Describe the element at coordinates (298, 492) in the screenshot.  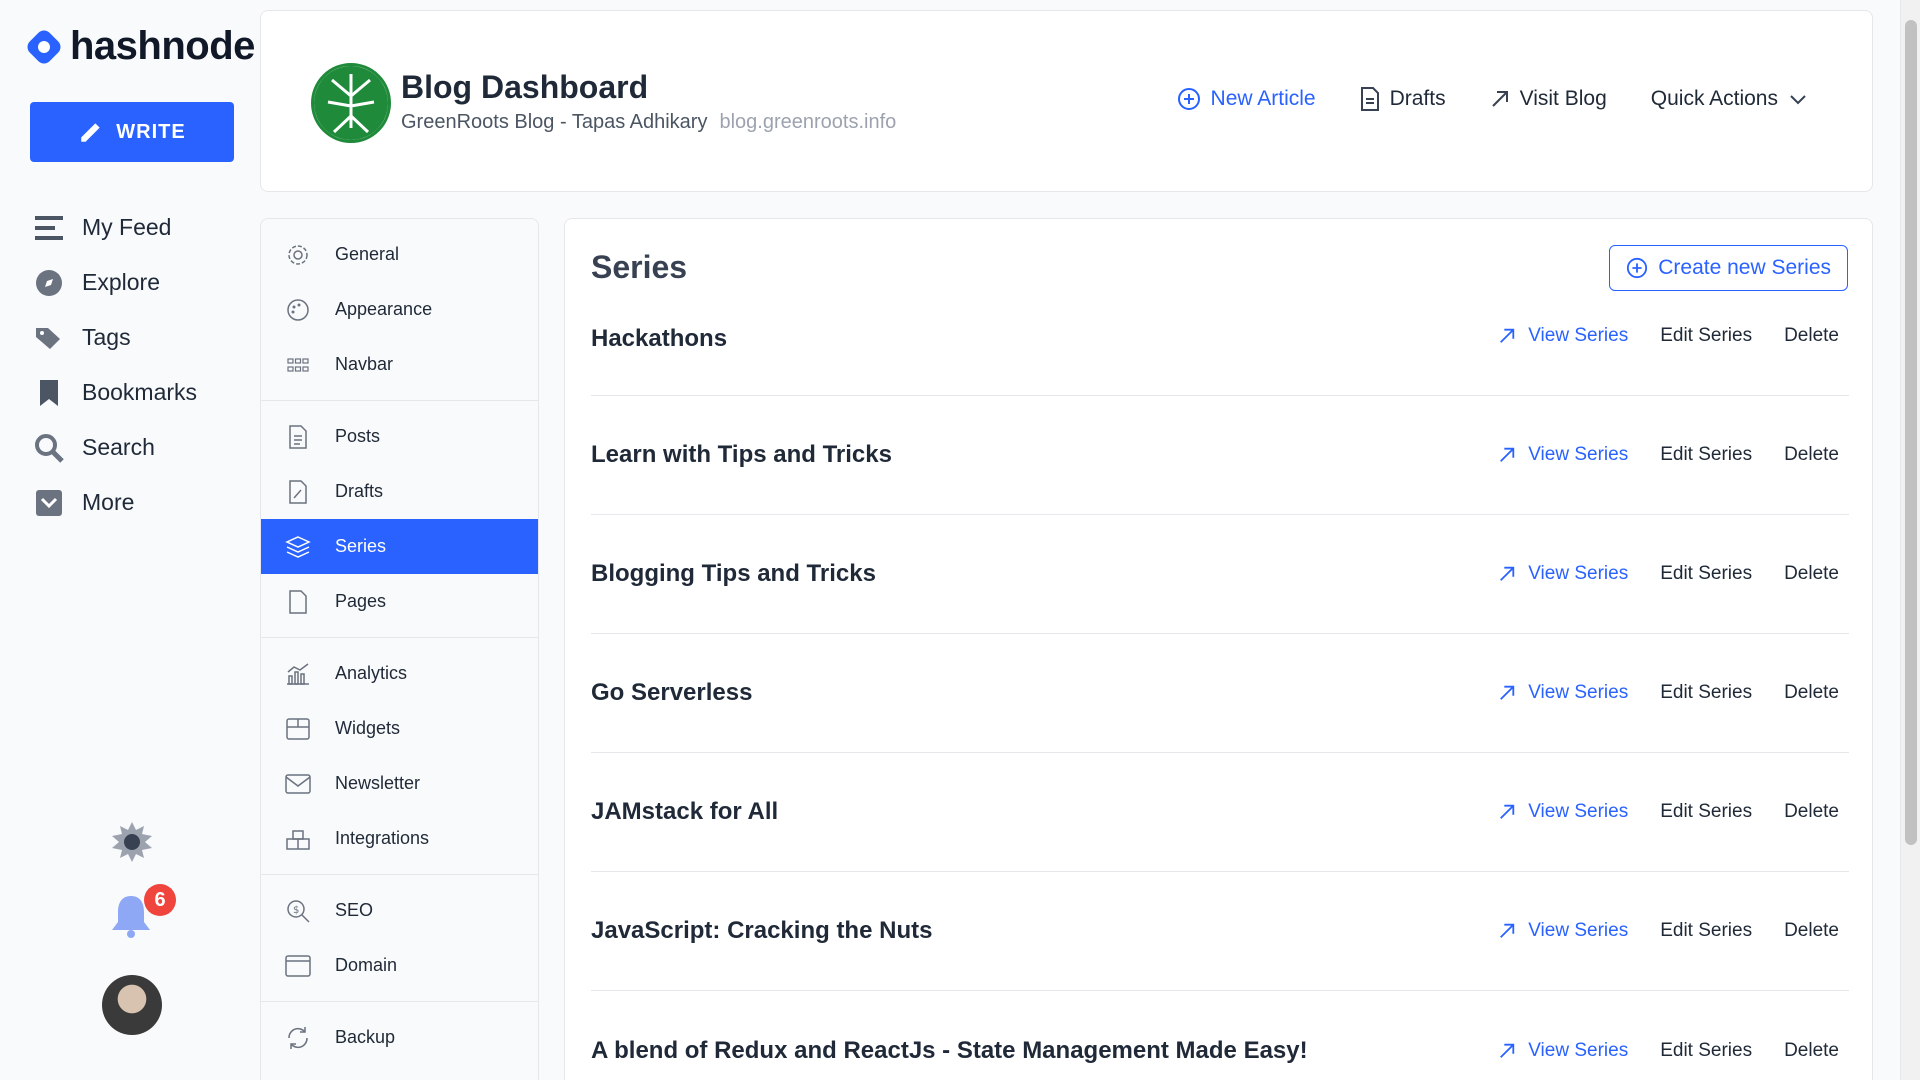
I see `draft-icon` at that location.